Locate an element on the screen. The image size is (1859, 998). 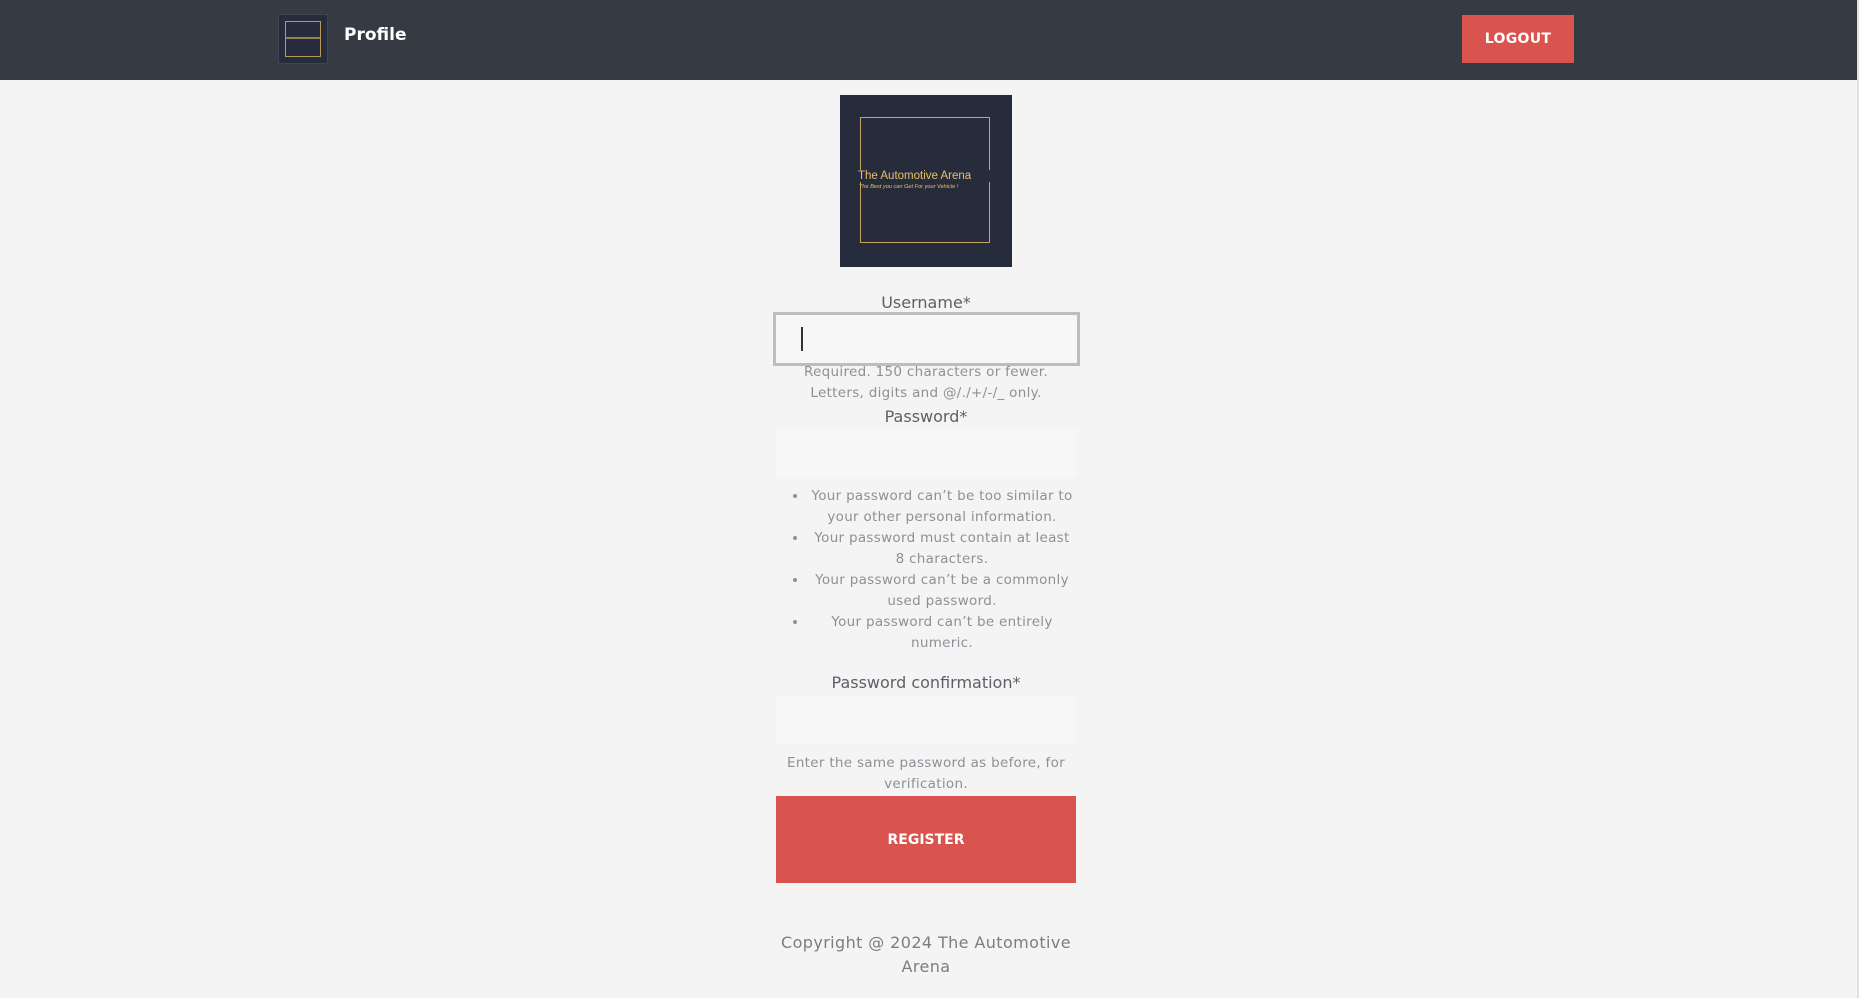
username-label: Username* is located at coordinates (926, 302).